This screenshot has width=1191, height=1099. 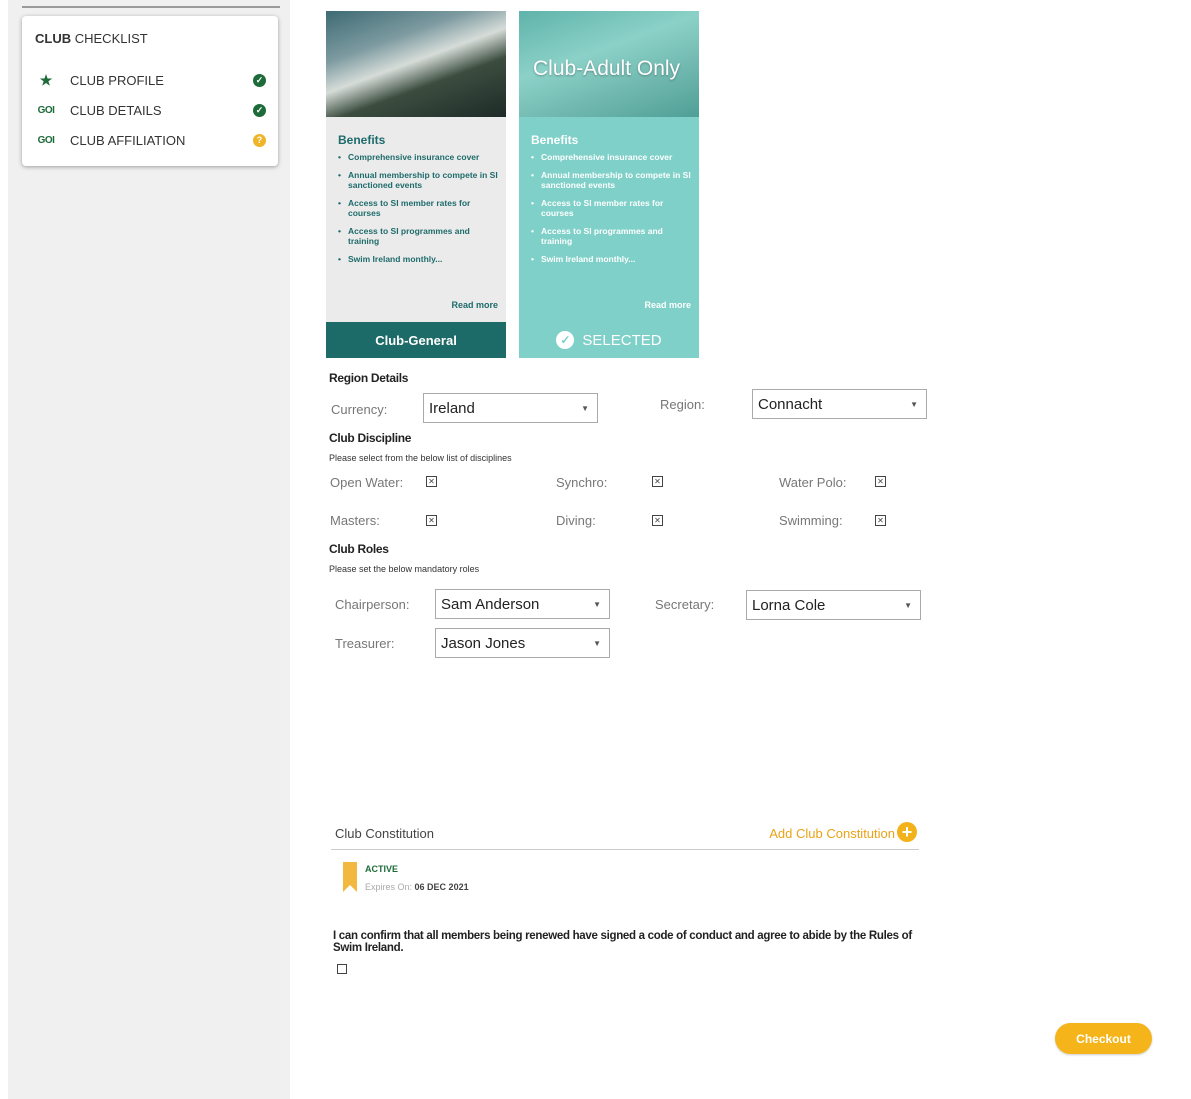 What do you see at coordinates (416, 64) in the screenshot?
I see `club-photo` at bounding box center [416, 64].